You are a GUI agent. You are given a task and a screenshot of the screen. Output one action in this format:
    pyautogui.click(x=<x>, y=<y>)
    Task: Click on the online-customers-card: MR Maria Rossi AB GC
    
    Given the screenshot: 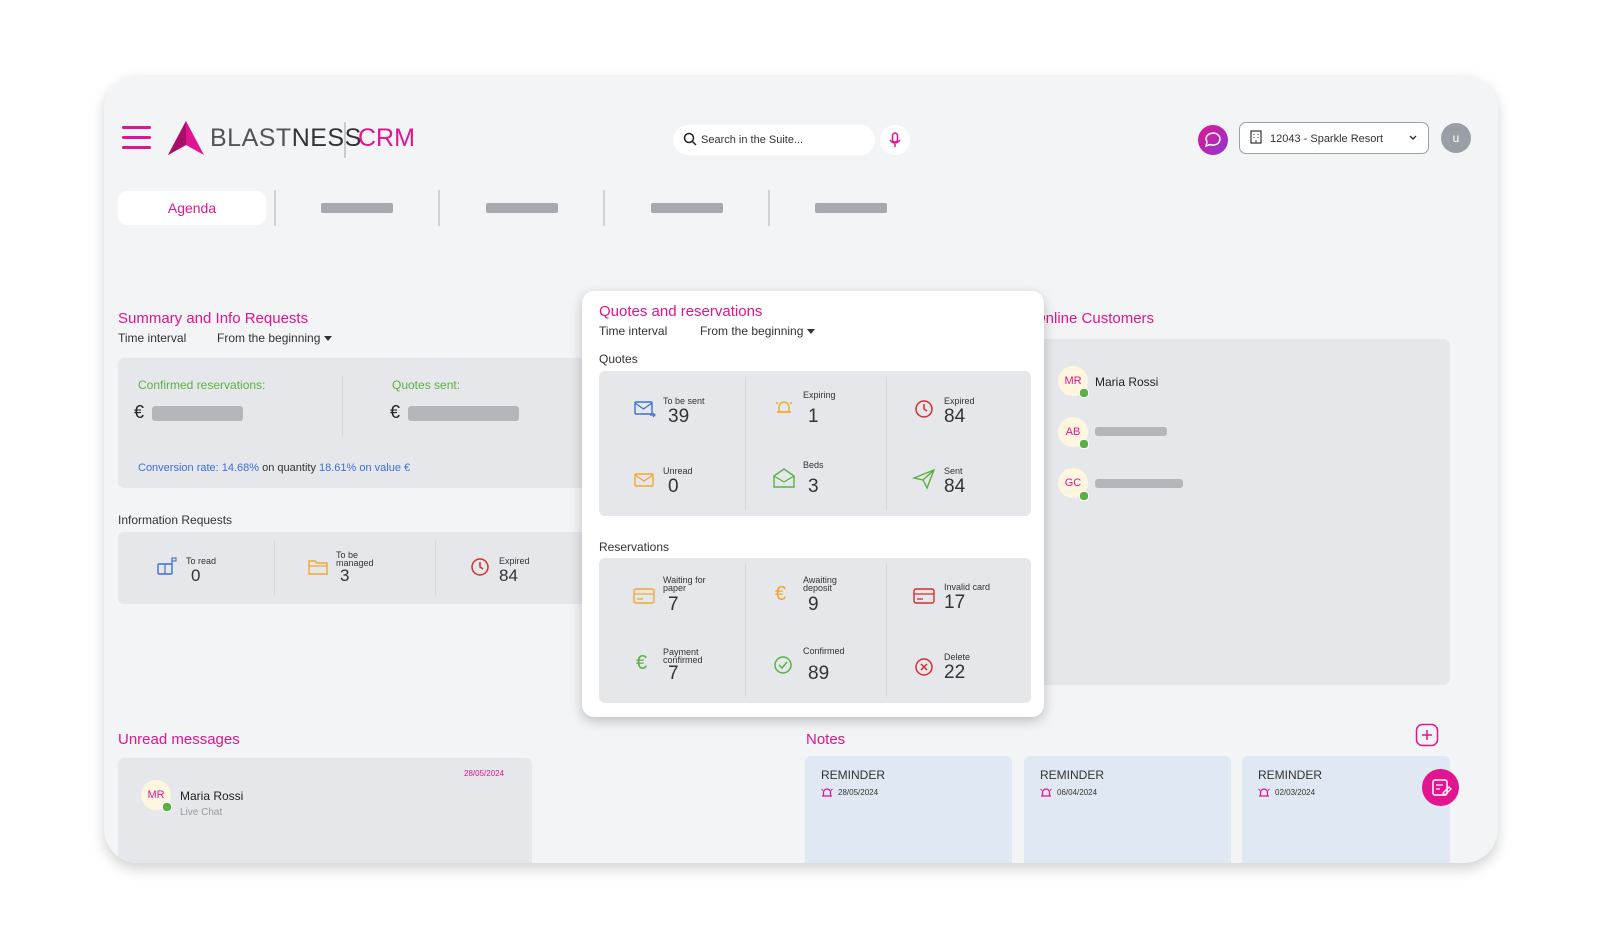 What is the action you would take?
    pyautogui.click(x=1239, y=512)
    